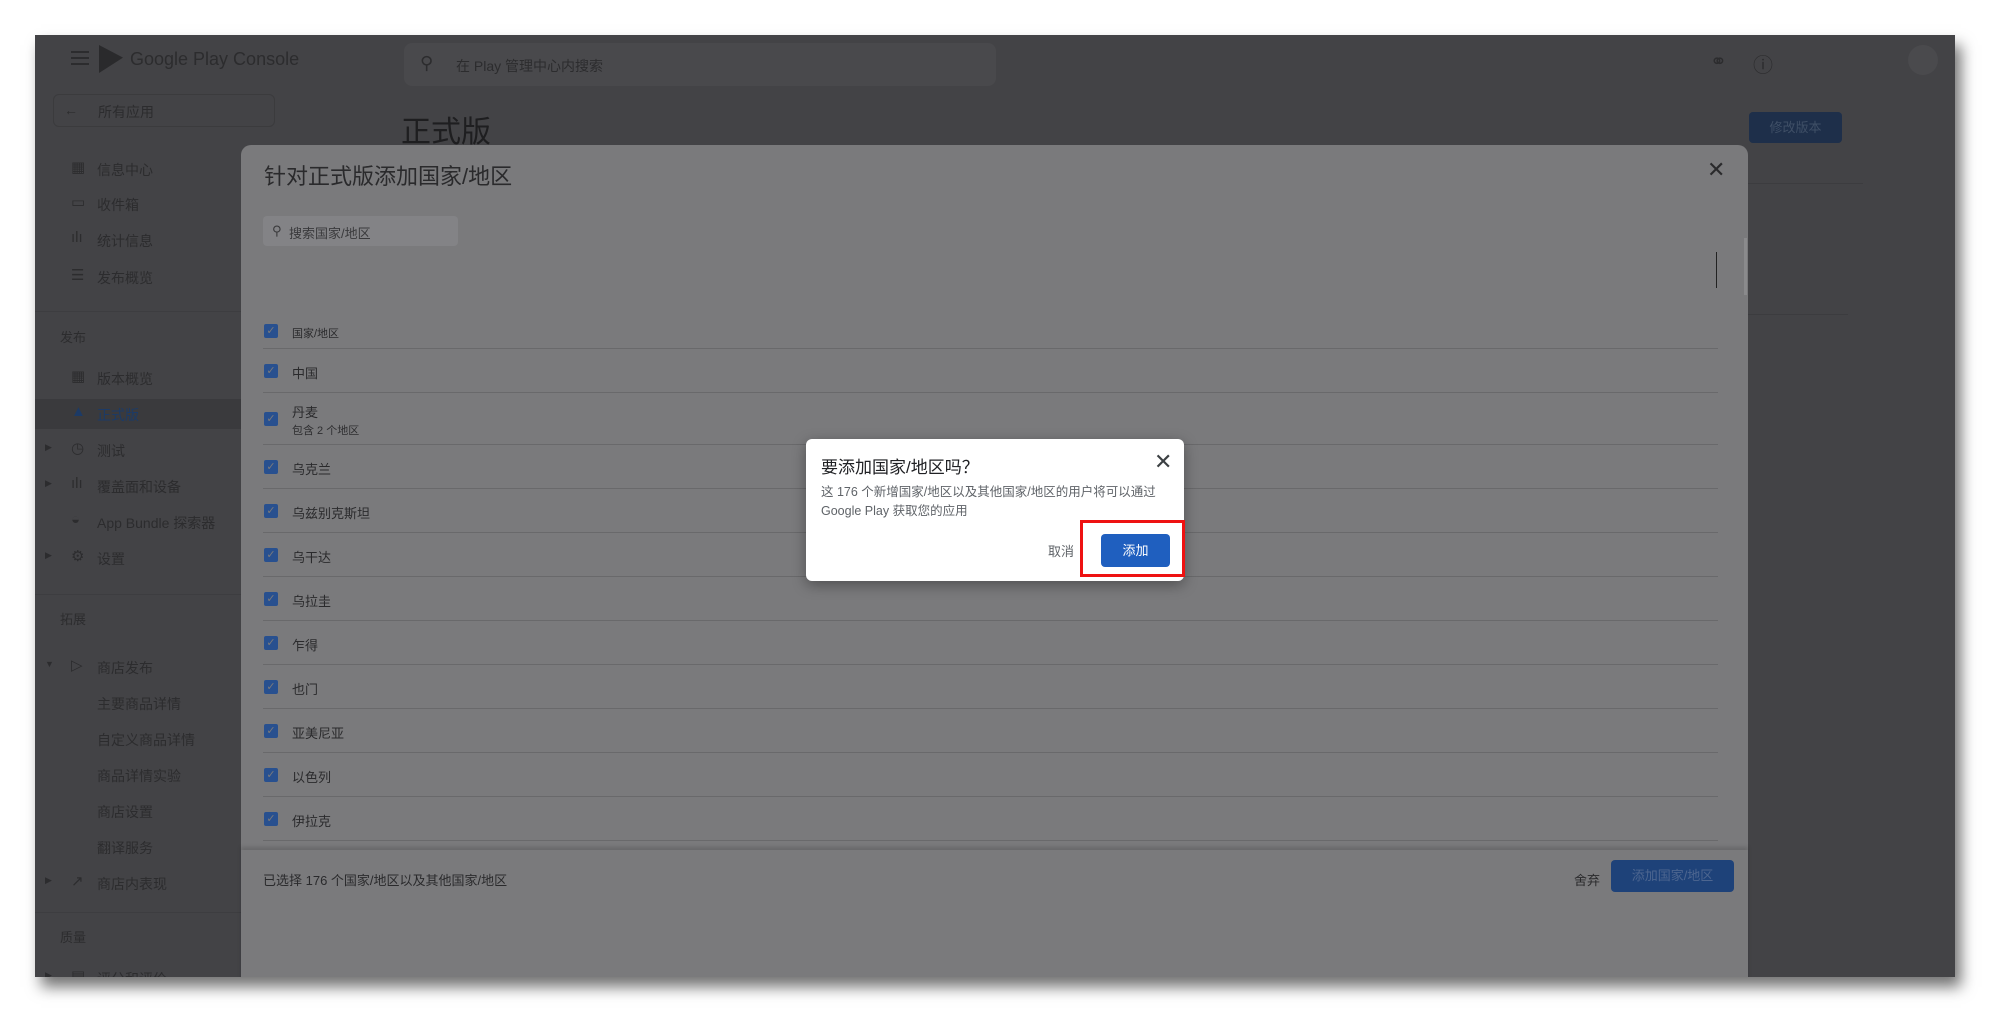 This screenshot has height=1020, width=1990. What do you see at coordinates (118, 415) in the screenshot?
I see `sidebar-item-label: 正式版` at bounding box center [118, 415].